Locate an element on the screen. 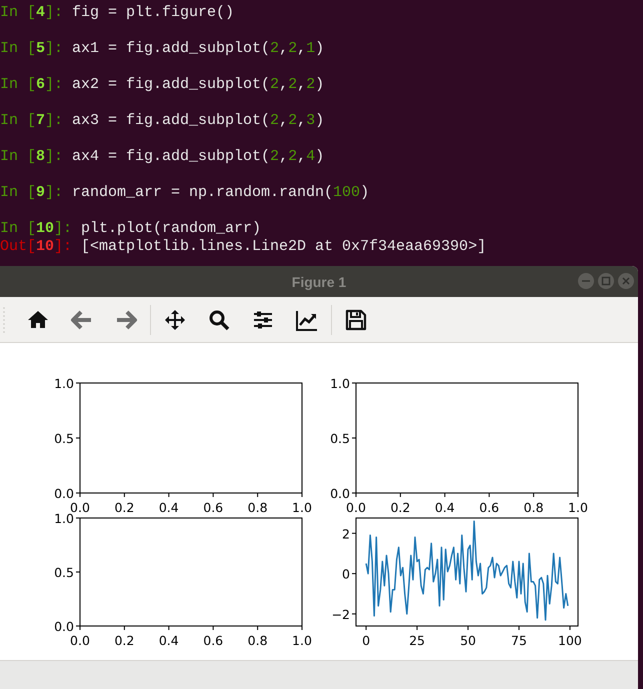 The height and width of the screenshot is (689, 643). input-prompt: In [5]: is located at coordinates (32, 49).